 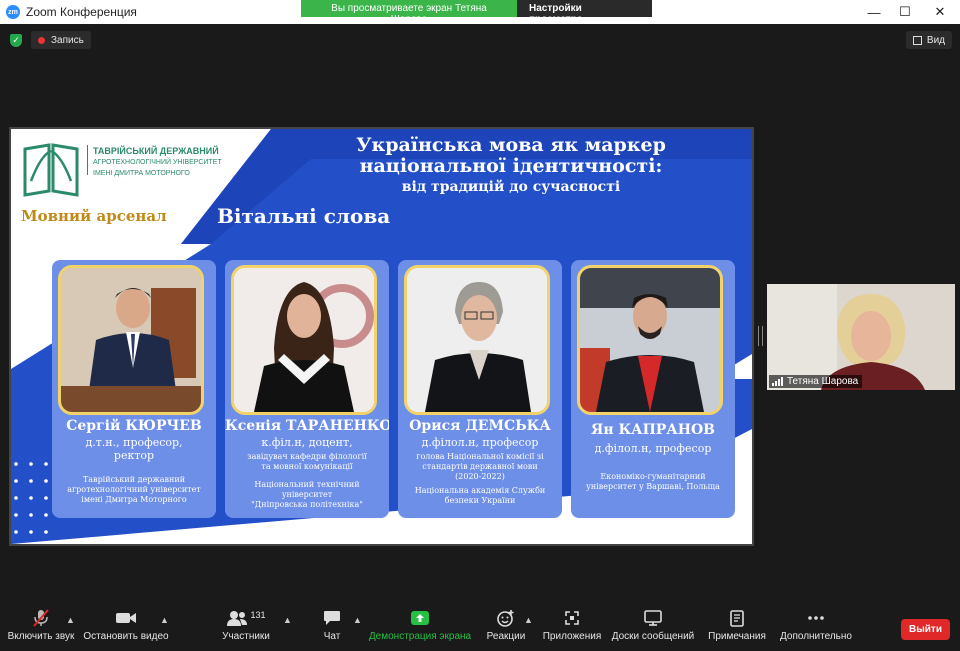 I want to click on whiteboards-label: Доски сообщений, so click(x=653, y=636).